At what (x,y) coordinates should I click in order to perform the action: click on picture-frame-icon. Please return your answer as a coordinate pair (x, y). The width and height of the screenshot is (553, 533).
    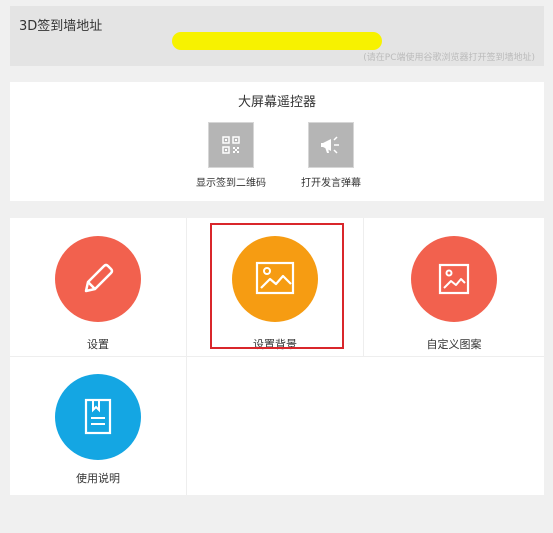
    Looking at the image, I should click on (454, 279).